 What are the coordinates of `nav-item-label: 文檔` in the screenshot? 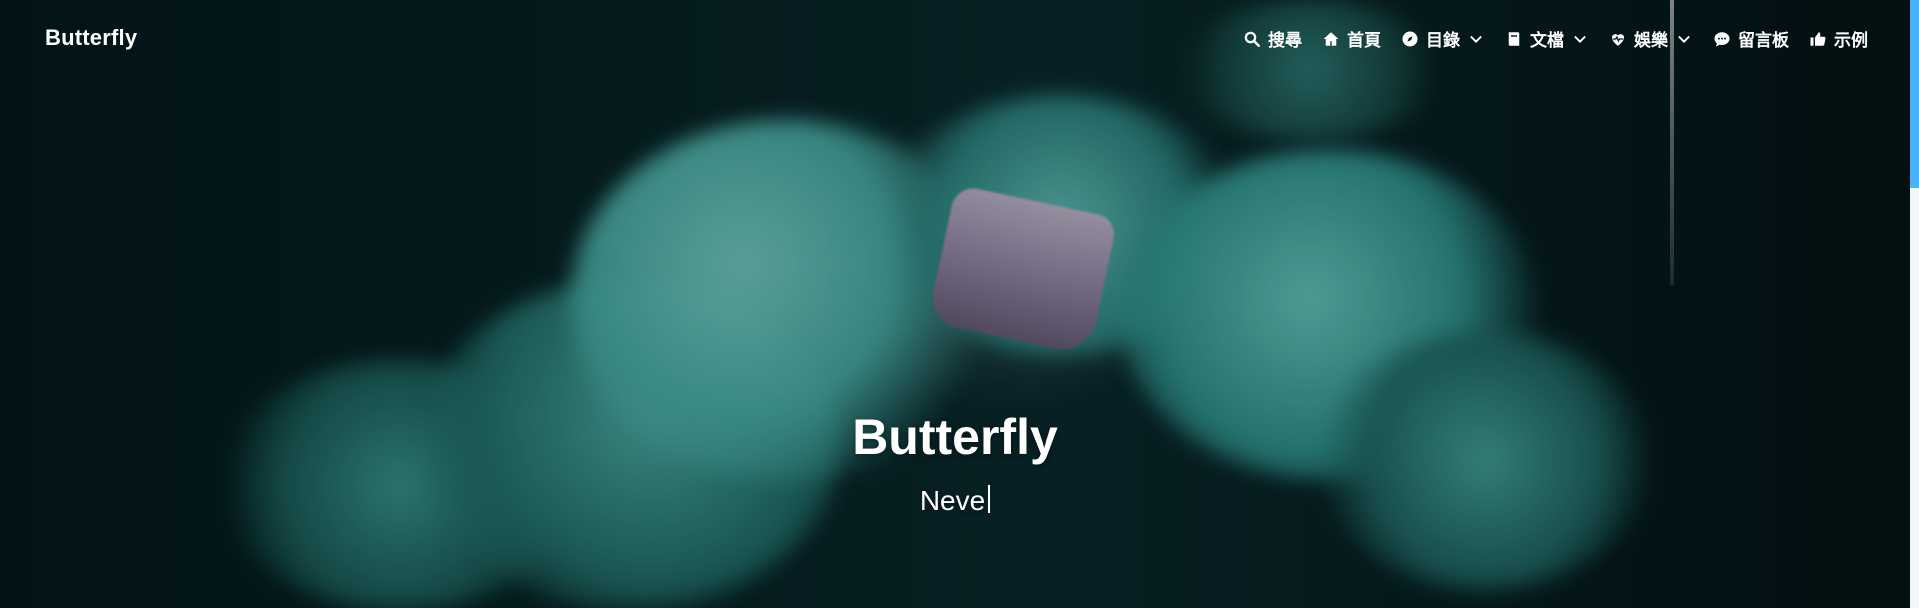 It's located at (1547, 41).